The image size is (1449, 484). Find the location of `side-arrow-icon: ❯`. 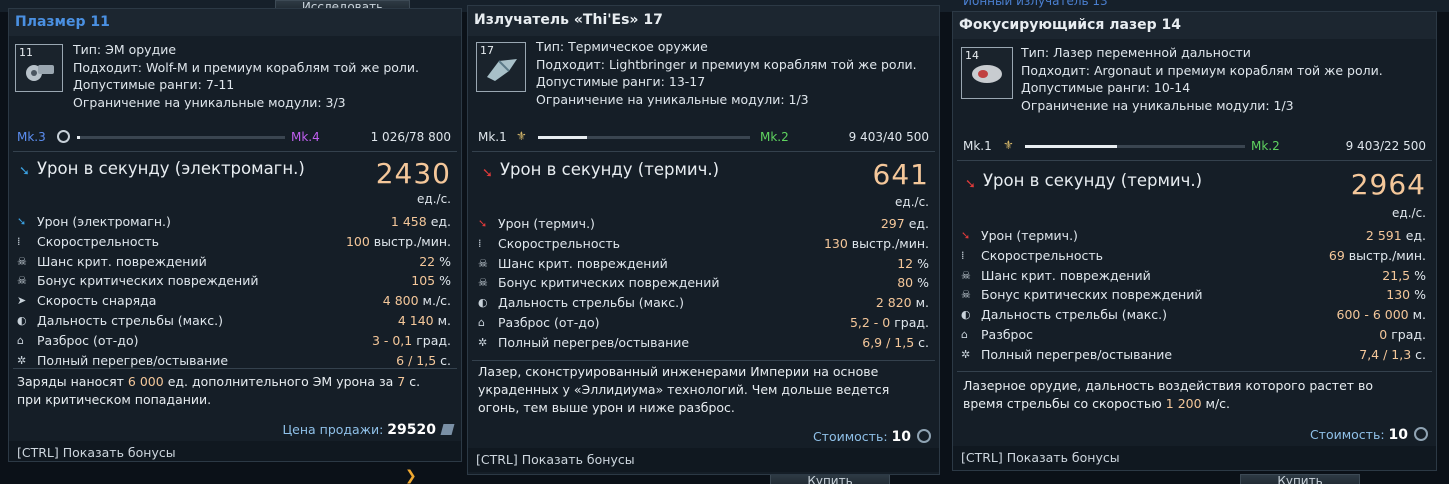

side-arrow-icon: ❯ is located at coordinates (411, 476).